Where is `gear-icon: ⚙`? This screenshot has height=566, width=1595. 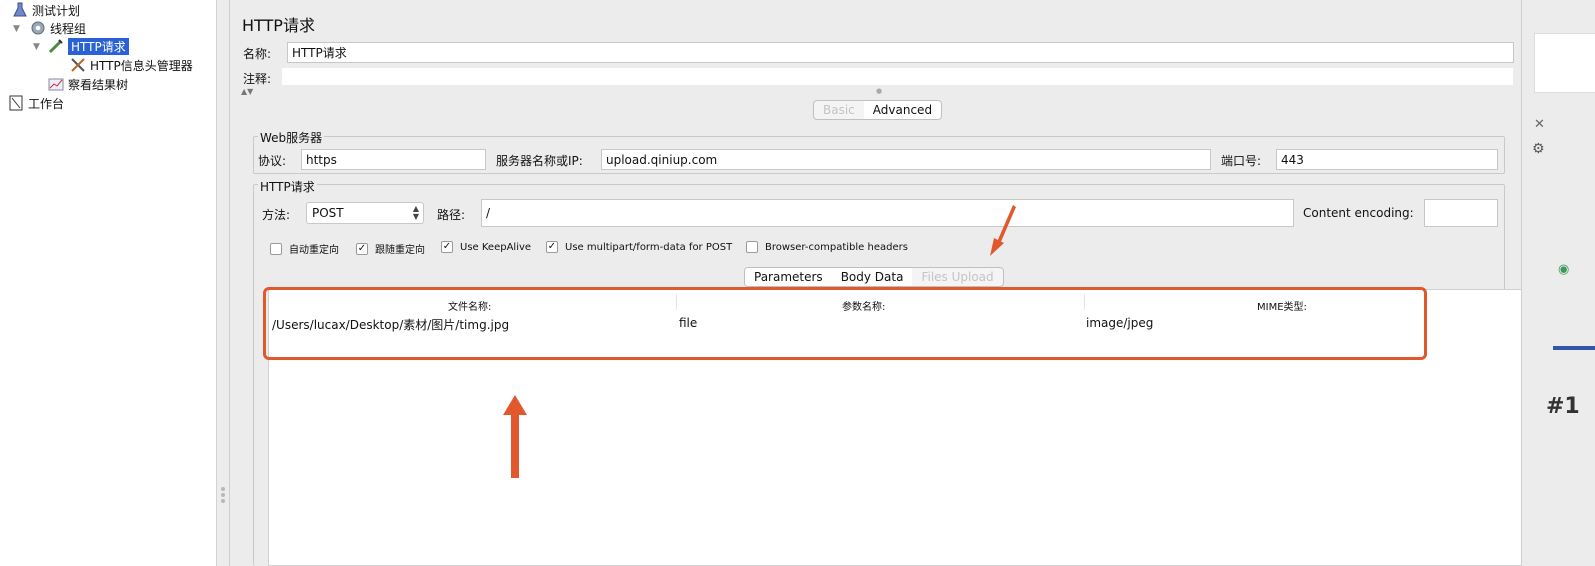
gear-icon: ⚙ is located at coordinates (1538, 149).